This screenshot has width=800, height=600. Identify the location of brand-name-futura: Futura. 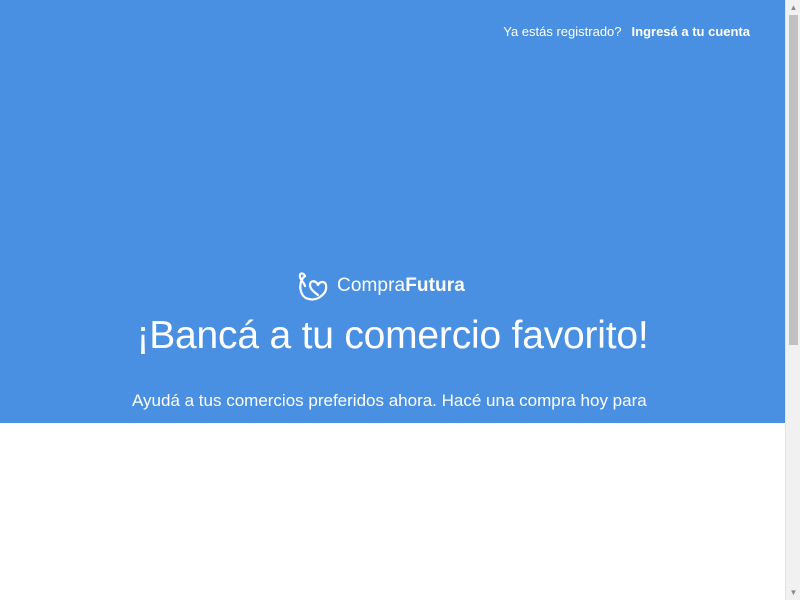
(435, 285).